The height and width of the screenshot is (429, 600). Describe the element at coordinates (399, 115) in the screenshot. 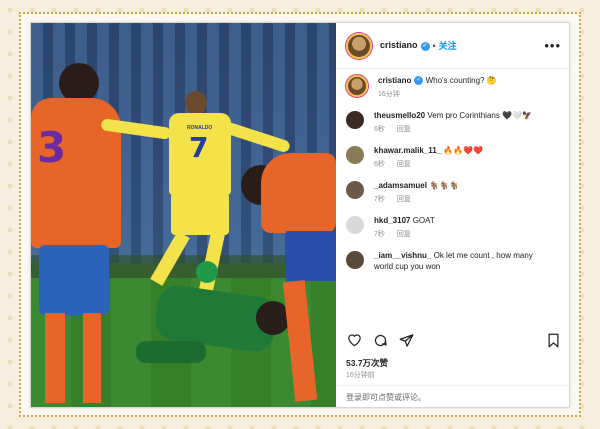

I see `comment-username: theusmello20` at that location.